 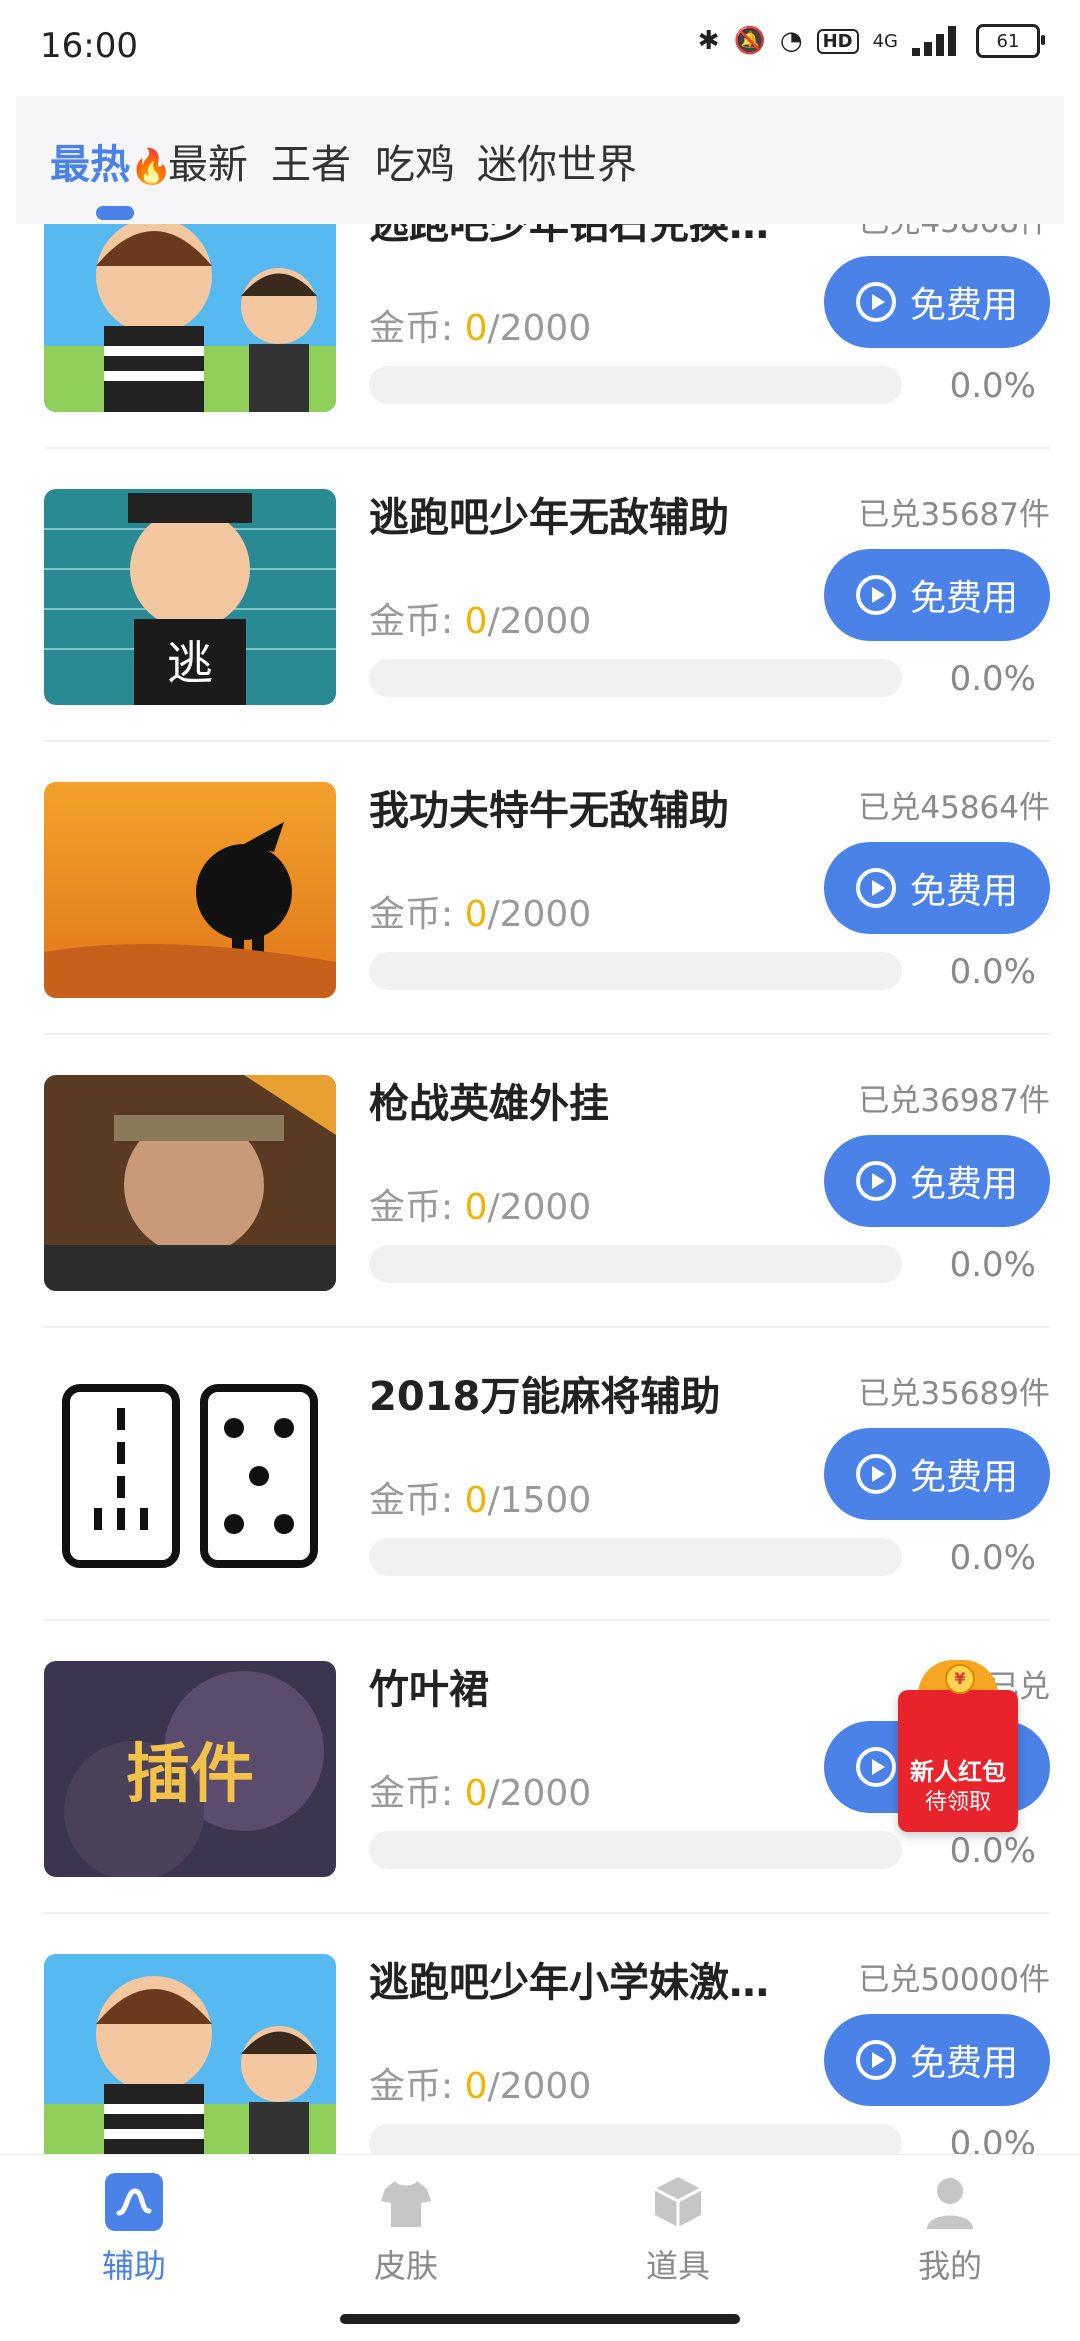 What do you see at coordinates (540, 2319) in the screenshot?
I see `home-indicator` at bounding box center [540, 2319].